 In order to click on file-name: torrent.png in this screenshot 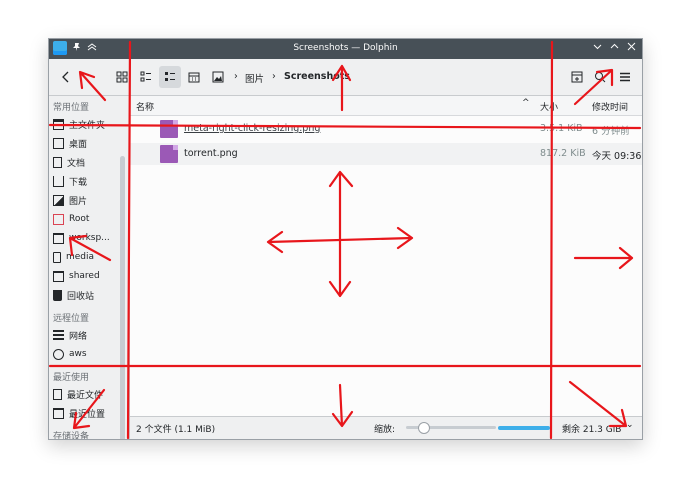, I will do `click(211, 153)`.